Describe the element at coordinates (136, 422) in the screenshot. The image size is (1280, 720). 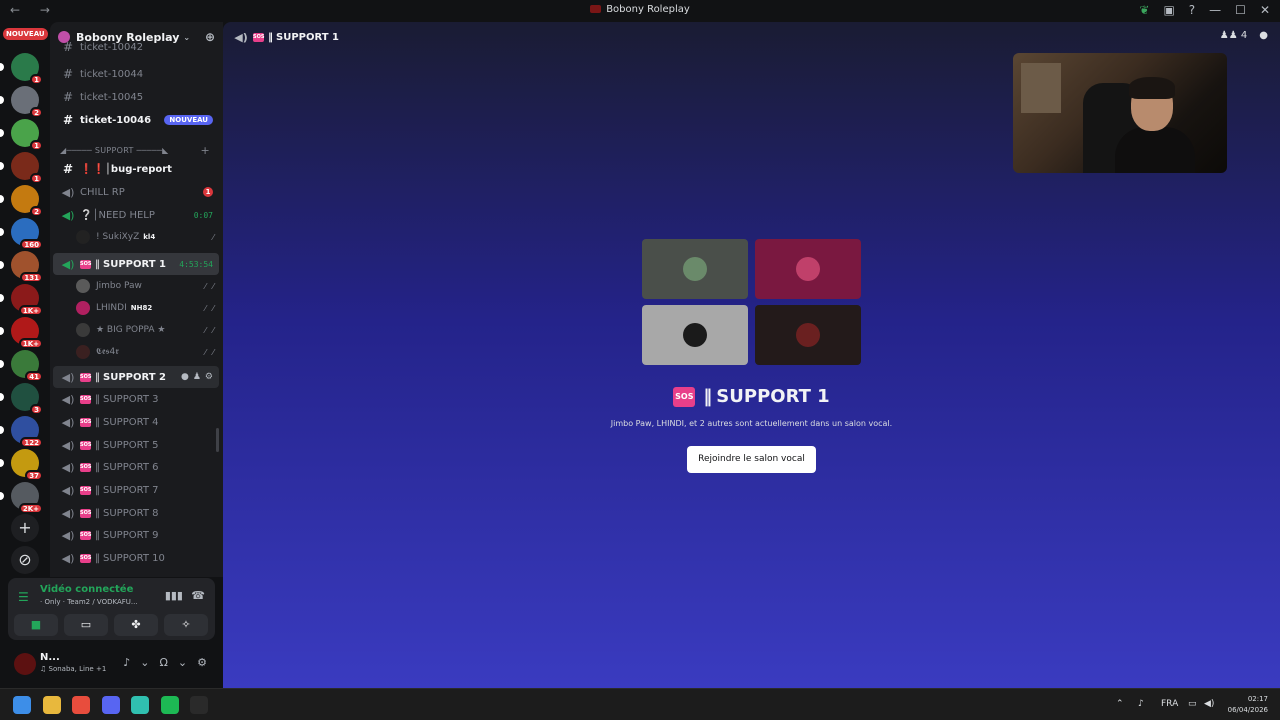
I see `channel-item-support-4: ◀) SOS ‖ SUPPORT 4` at that location.